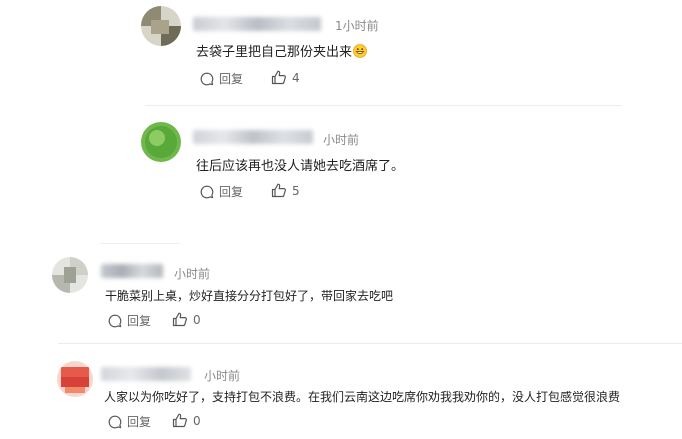 The image size is (682, 439). I want to click on like-count: 5, so click(296, 190).